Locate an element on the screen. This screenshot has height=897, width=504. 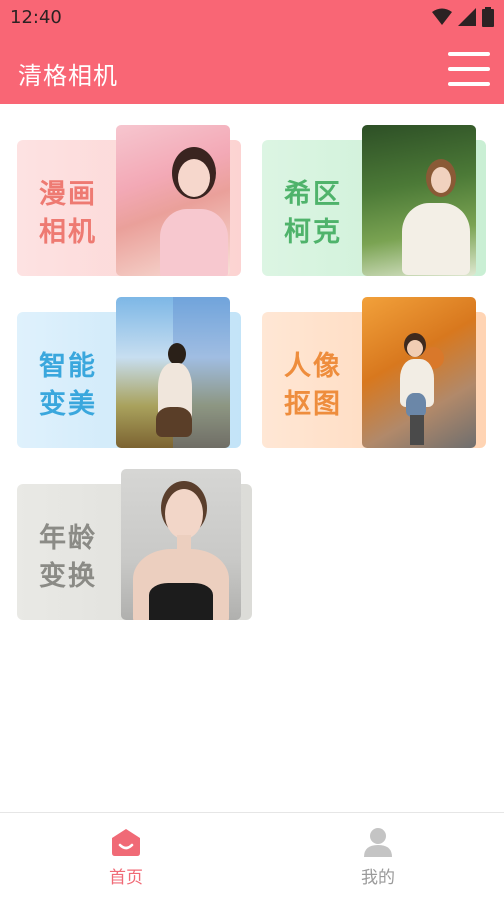
nav-mine: 我的 is located at coordinates (378, 855).